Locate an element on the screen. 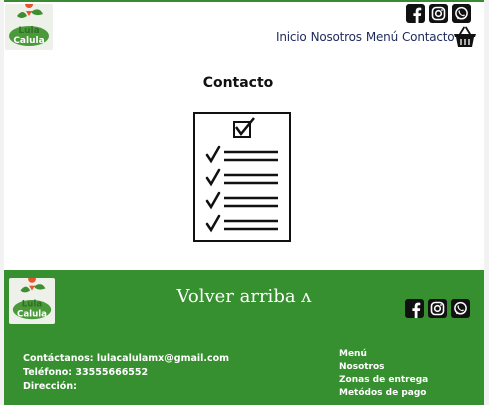 This screenshot has width=489, height=405. contact-email: Contáctanos: lulacalulamx@gmail.com is located at coordinates (126, 358).